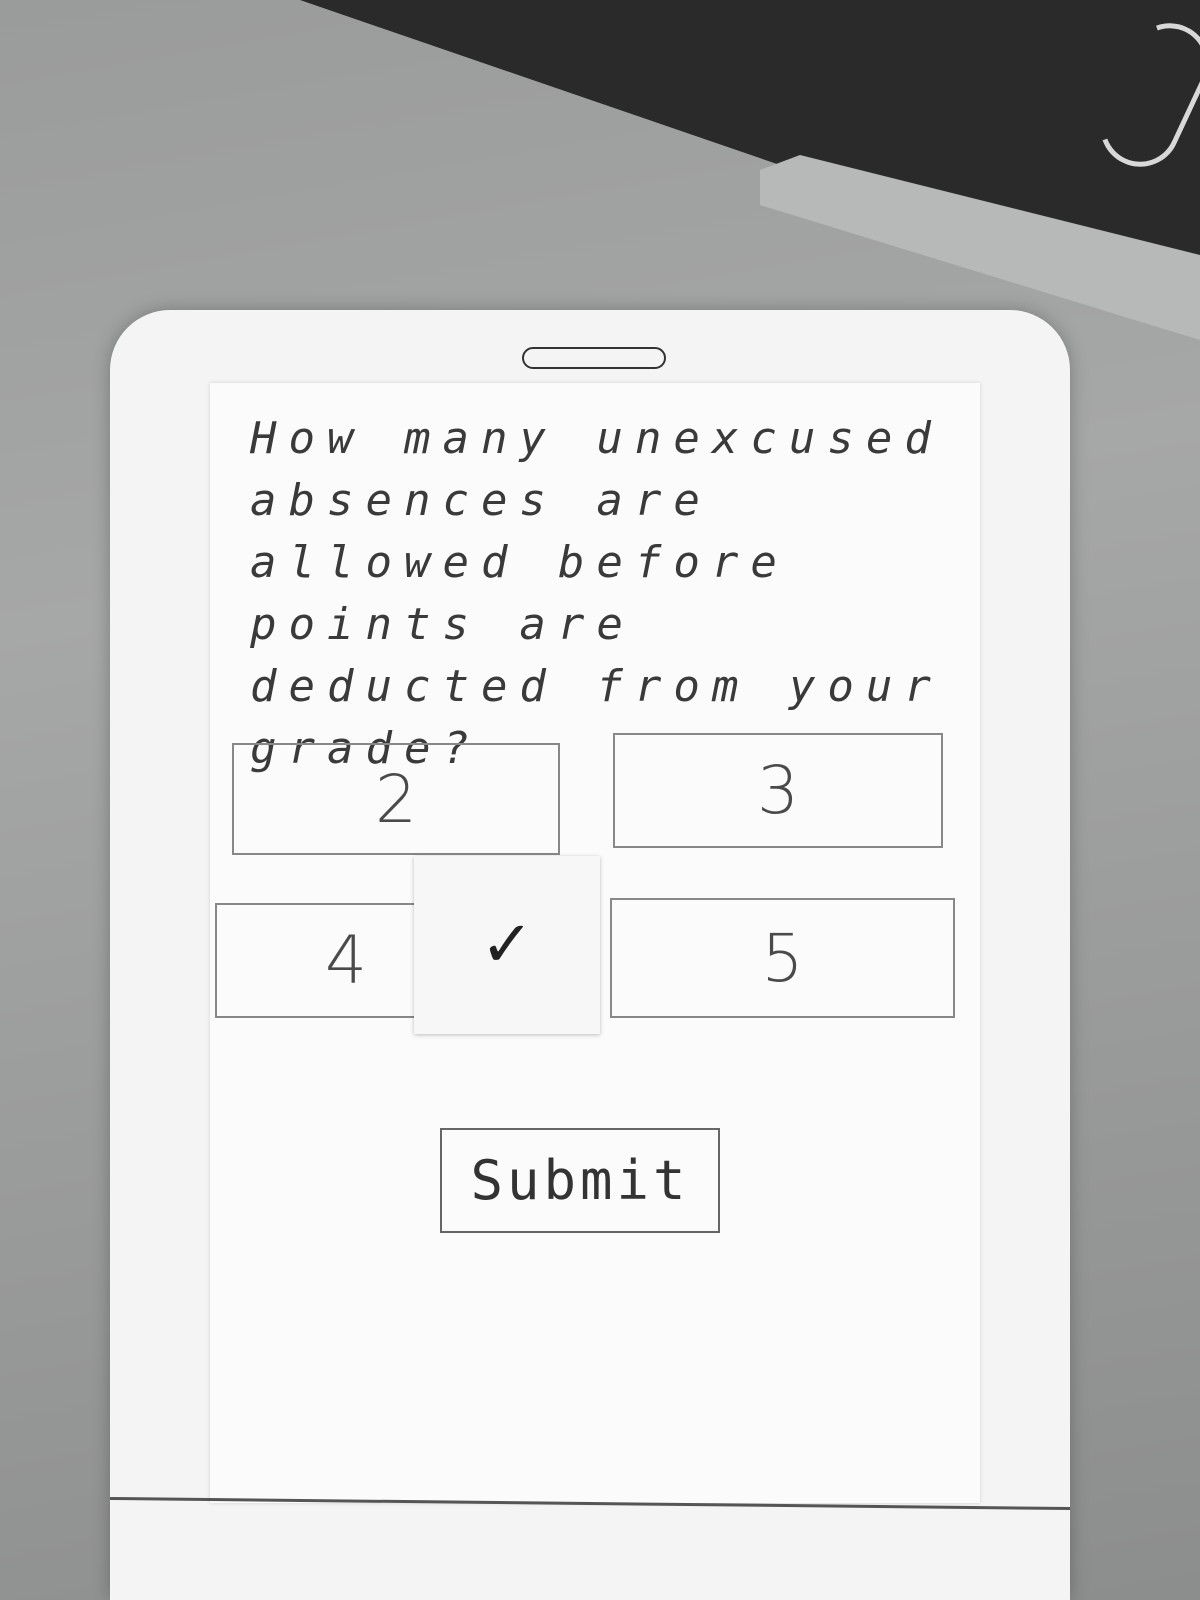 This screenshot has height=1600, width=1200. I want to click on answer-option-2: 2, so click(396, 799).